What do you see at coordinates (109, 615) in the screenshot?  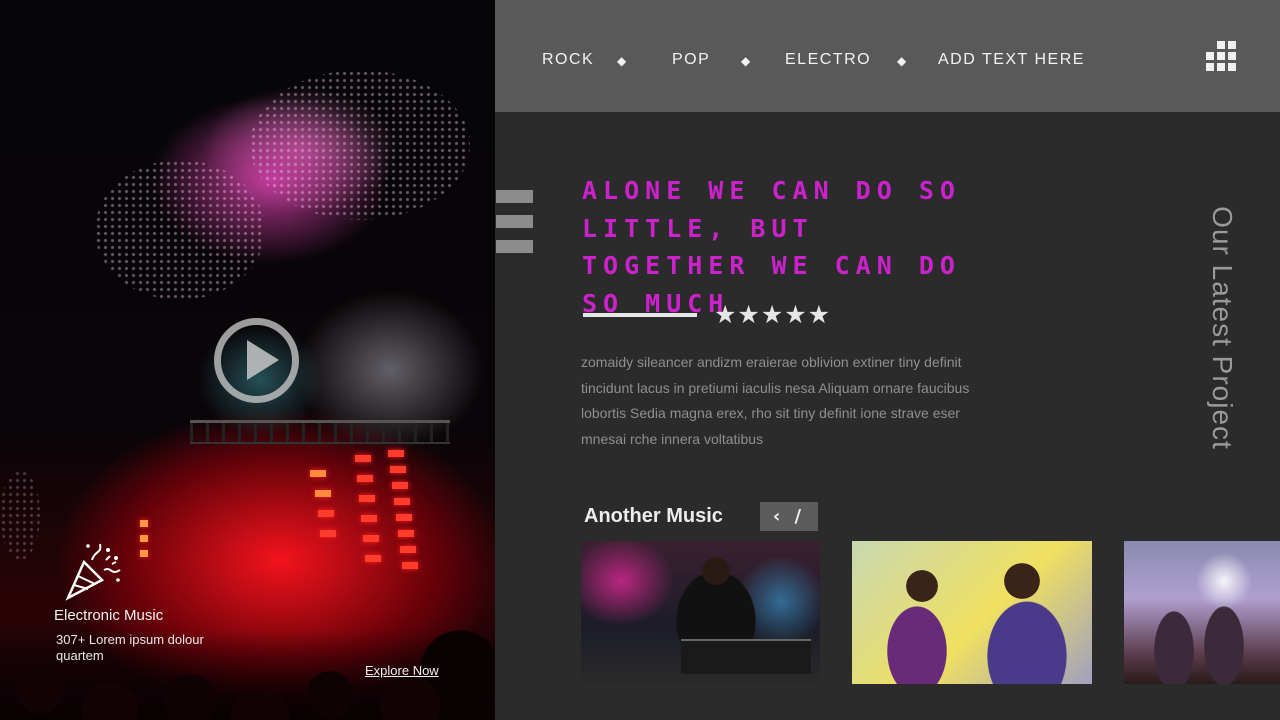 I see `hero-title: Electronic Music` at bounding box center [109, 615].